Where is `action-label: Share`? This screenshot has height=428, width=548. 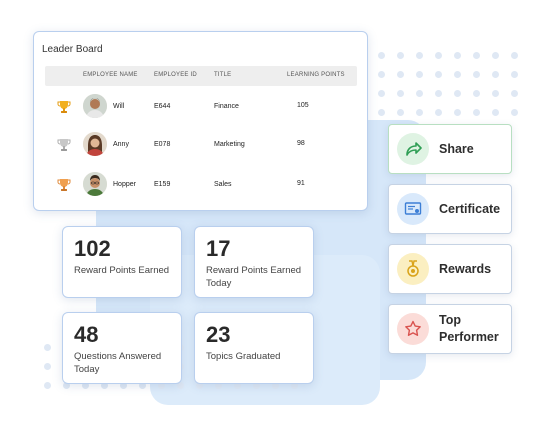
action-label: Share is located at coordinates (456, 149).